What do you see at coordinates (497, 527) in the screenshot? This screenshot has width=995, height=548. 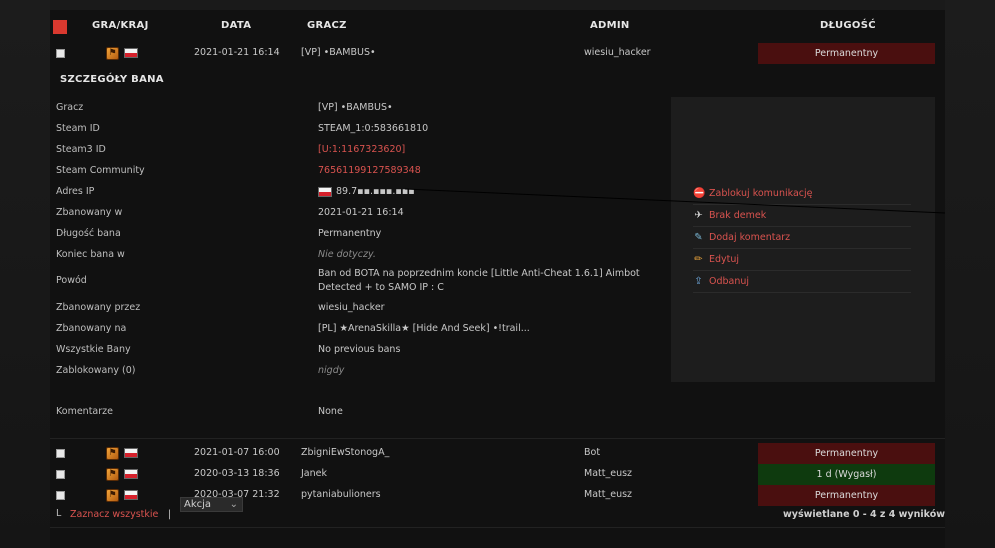 I see `footer-divider` at bounding box center [497, 527].